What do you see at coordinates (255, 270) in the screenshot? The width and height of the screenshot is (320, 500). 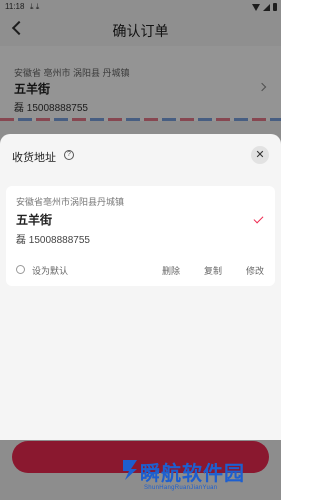 I see `edit-button: 修改` at bounding box center [255, 270].